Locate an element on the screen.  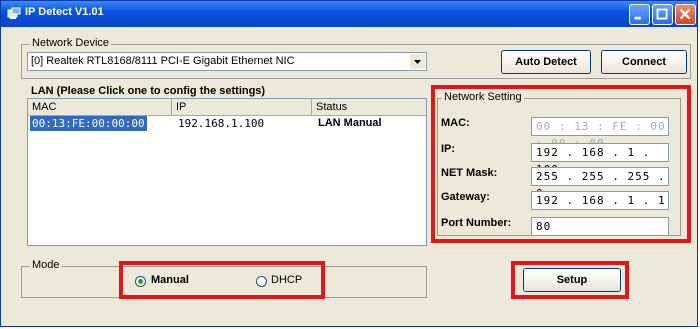
window-title: IP Detect V1.01 is located at coordinates (64, 12).